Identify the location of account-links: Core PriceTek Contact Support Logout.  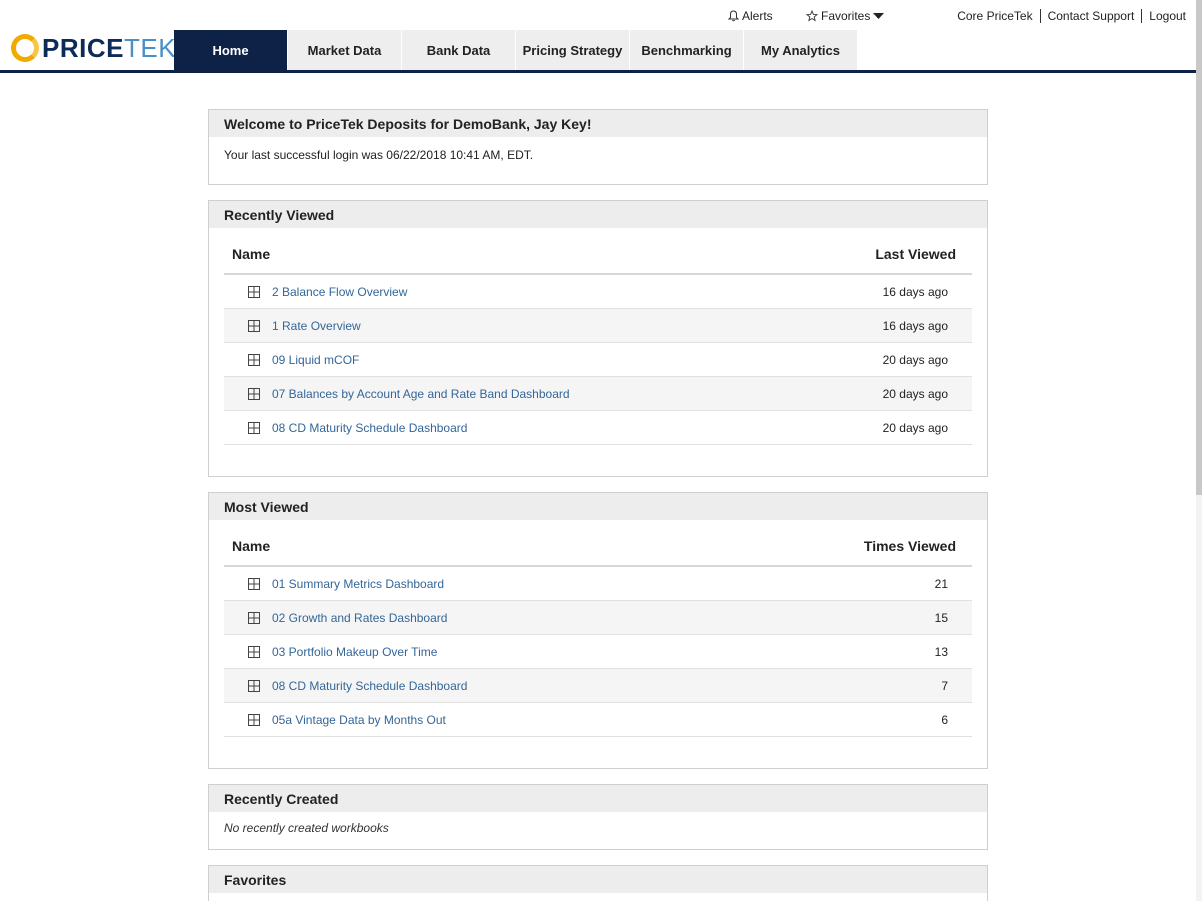
(1071, 16).